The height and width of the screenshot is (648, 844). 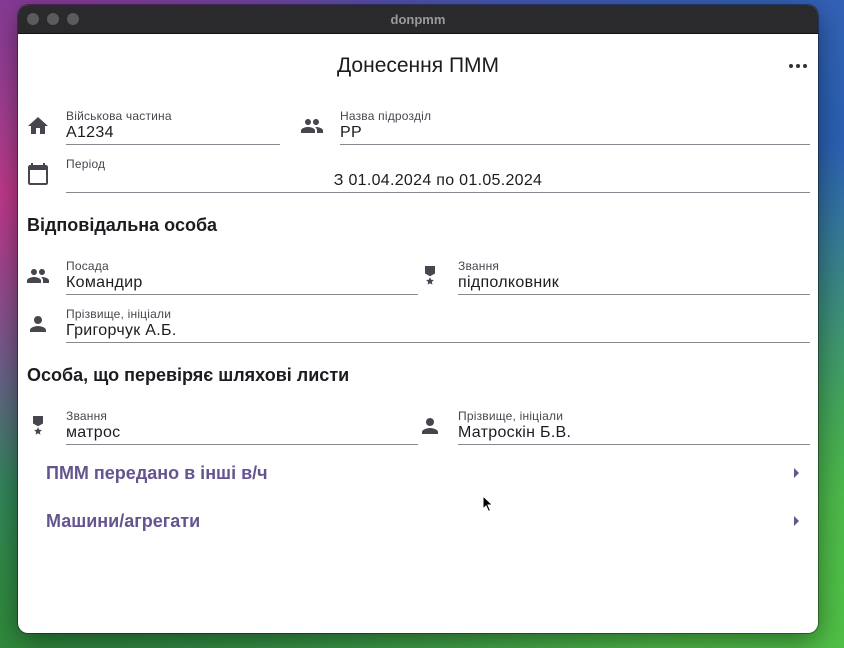 What do you see at coordinates (634, 427) in the screenshot?
I see `checker-name-field: Прізвище, ініціали Матроскін Б.В.` at bounding box center [634, 427].